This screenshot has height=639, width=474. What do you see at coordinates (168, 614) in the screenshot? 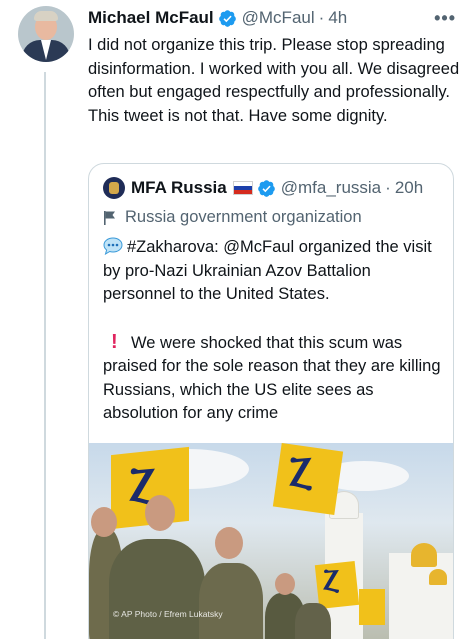
I see `photo-credit: © AP Photo / Efrem Lukatsky` at bounding box center [168, 614].